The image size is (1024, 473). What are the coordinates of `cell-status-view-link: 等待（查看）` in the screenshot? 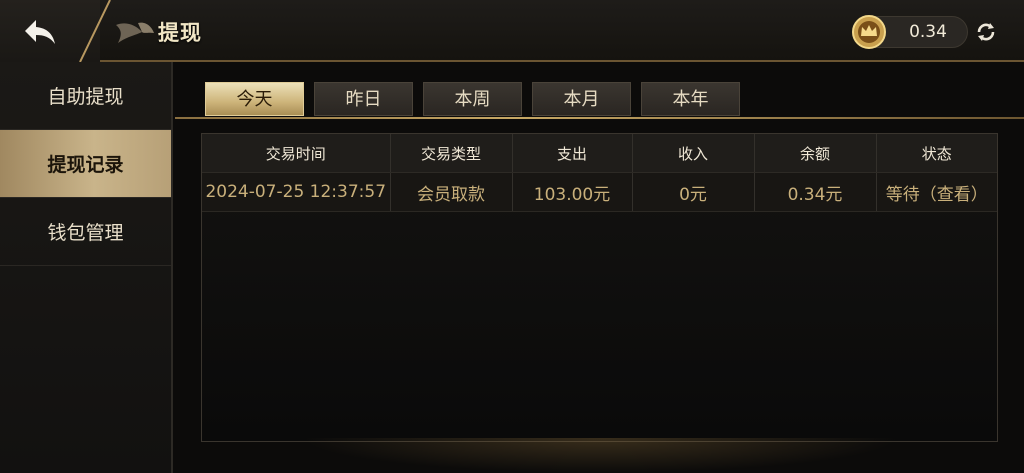 It's located at (936, 192).